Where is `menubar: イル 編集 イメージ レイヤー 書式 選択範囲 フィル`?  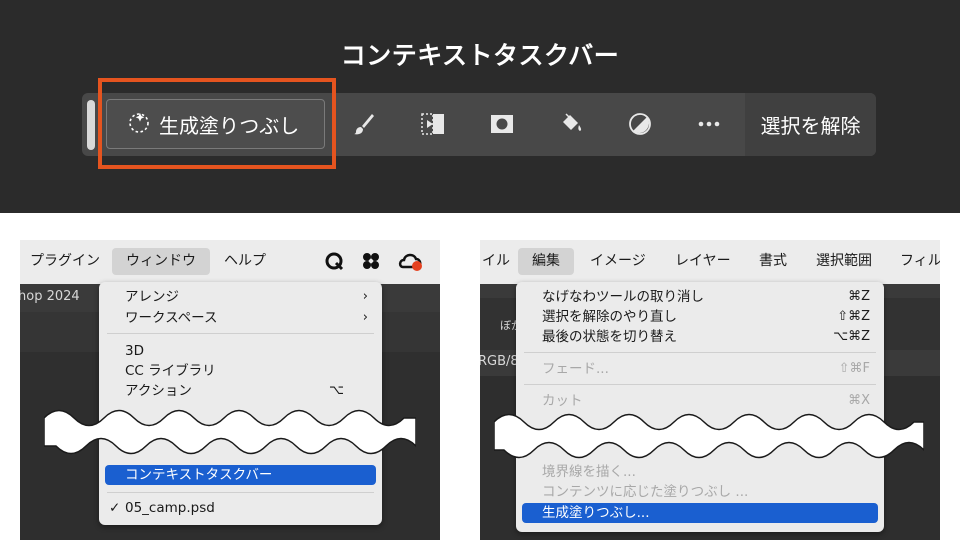
menubar: イル 編集 イメージ レイヤー 書式 選択範囲 フィル is located at coordinates (710, 262).